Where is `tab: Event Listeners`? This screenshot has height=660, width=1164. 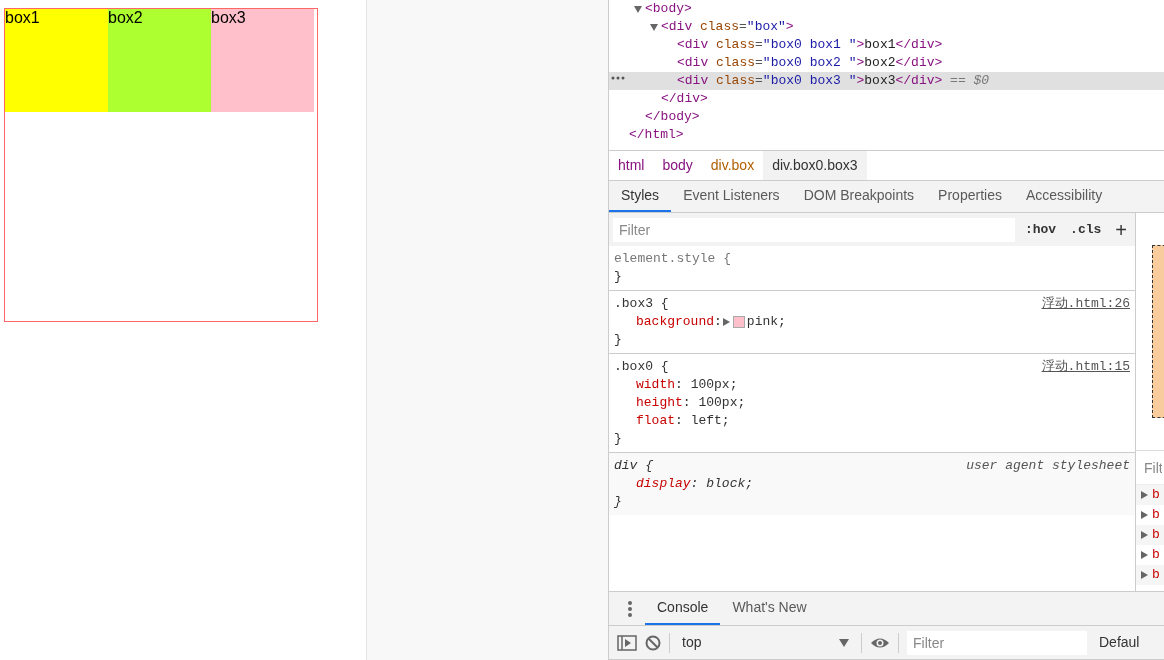
tab: Event Listeners is located at coordinates (731, 196).